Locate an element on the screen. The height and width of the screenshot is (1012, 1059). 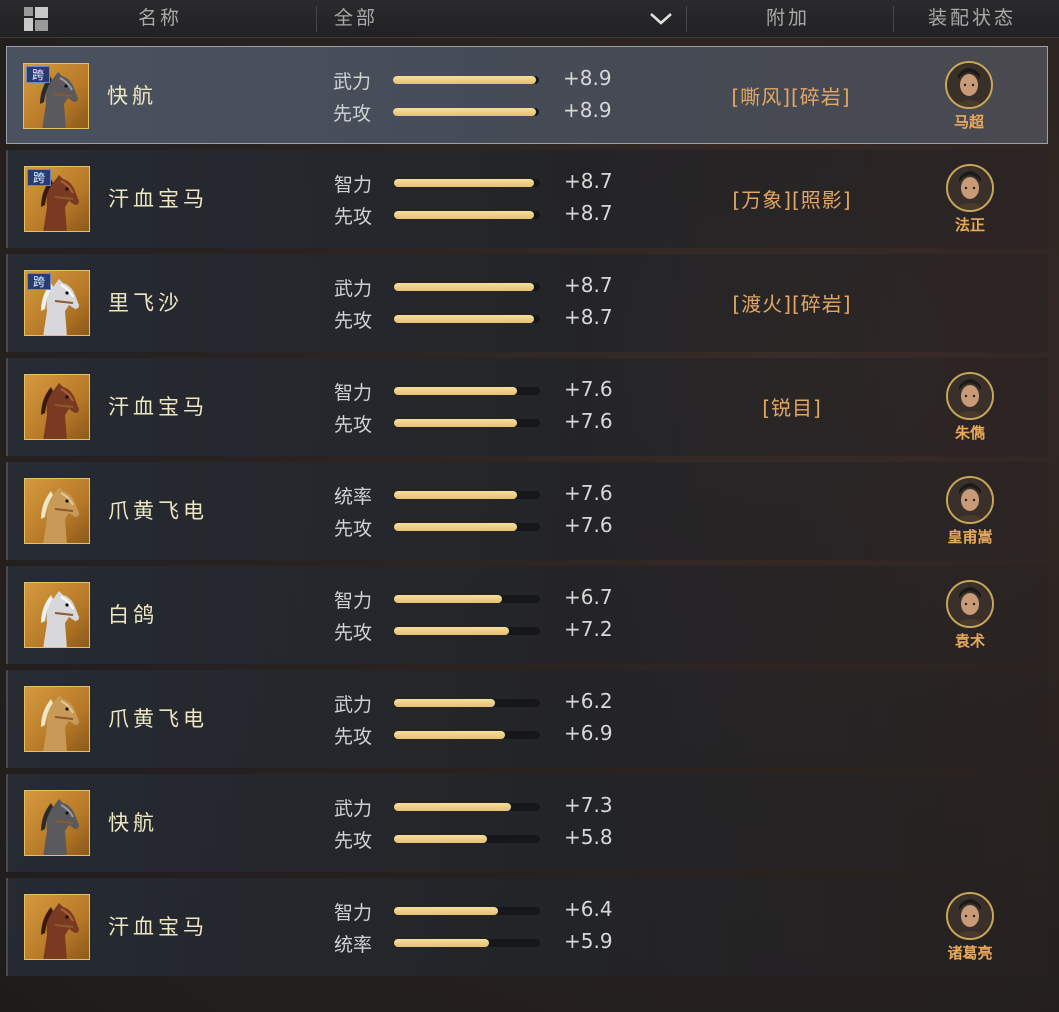
mount-row: 跨里飞沙 武力 +8.7 先攻 +8.7 [渡火][碎岩] is located at coordinates (527, 303).